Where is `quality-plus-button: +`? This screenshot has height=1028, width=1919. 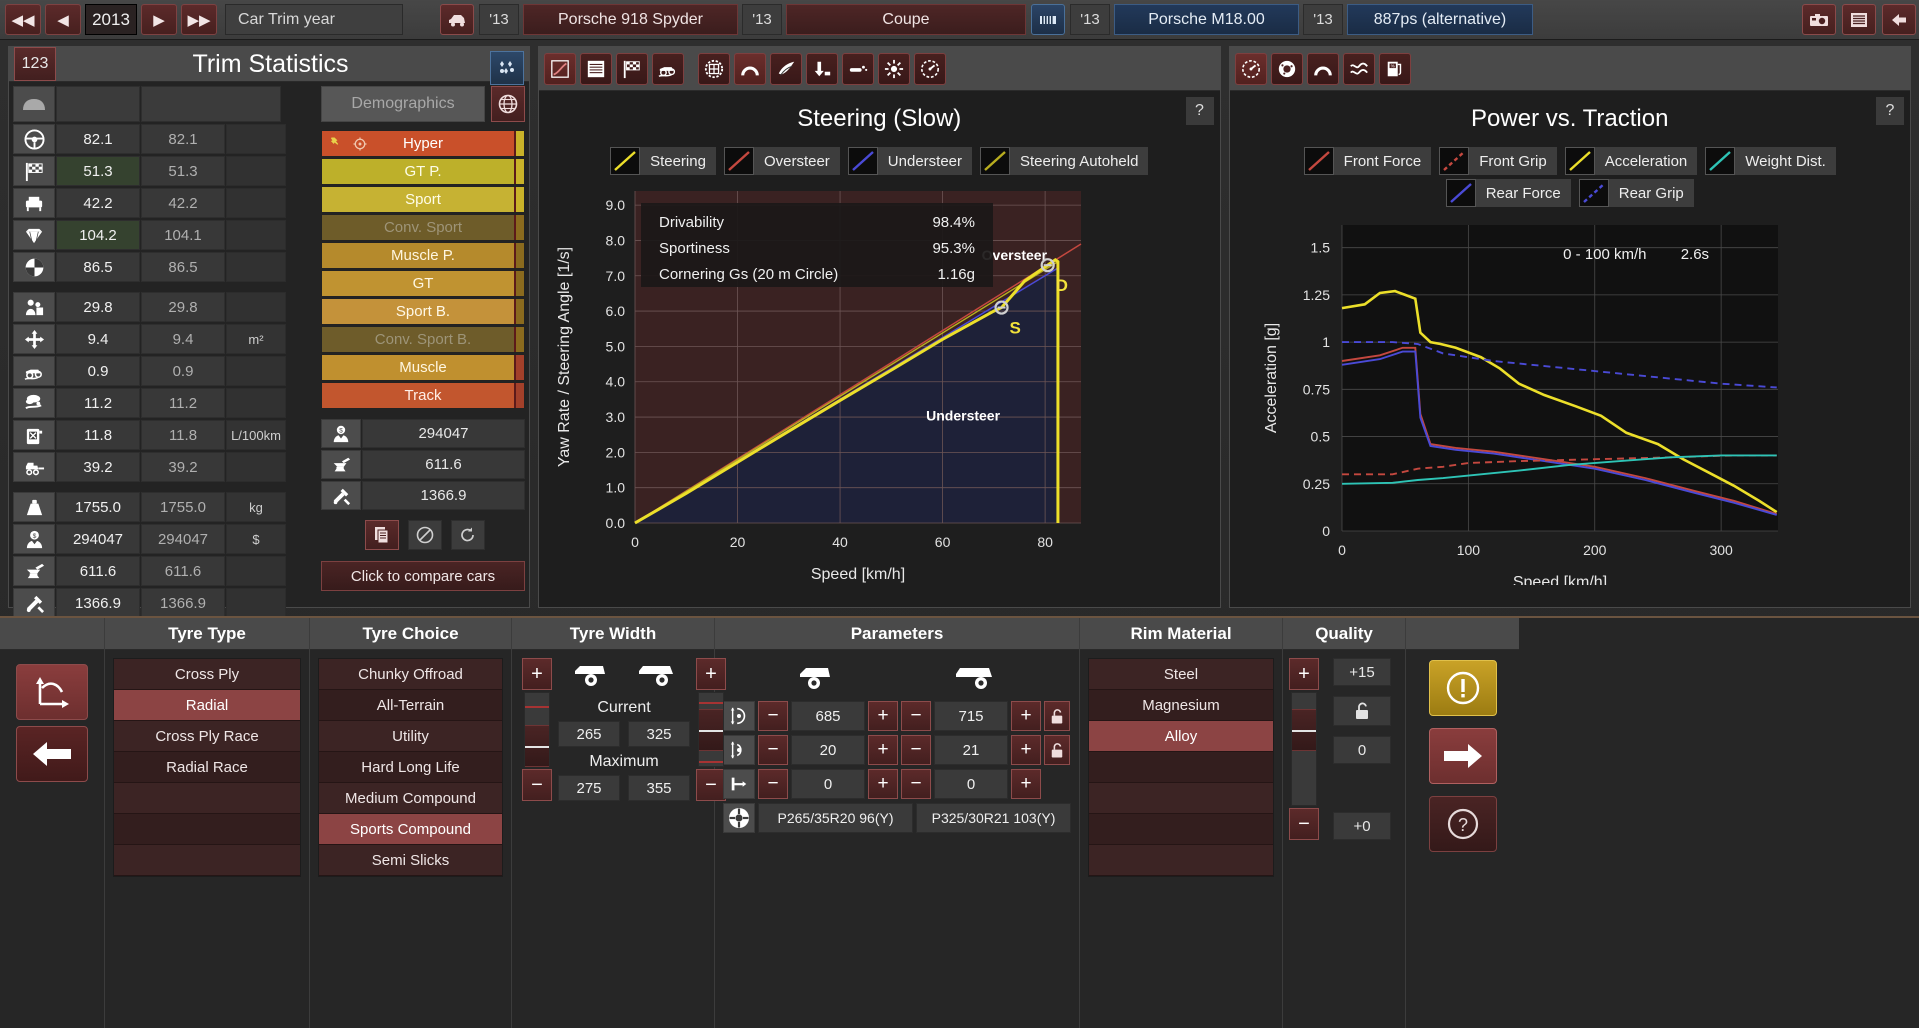 quality-plus-button: + is located at coordinates (1304, 674).